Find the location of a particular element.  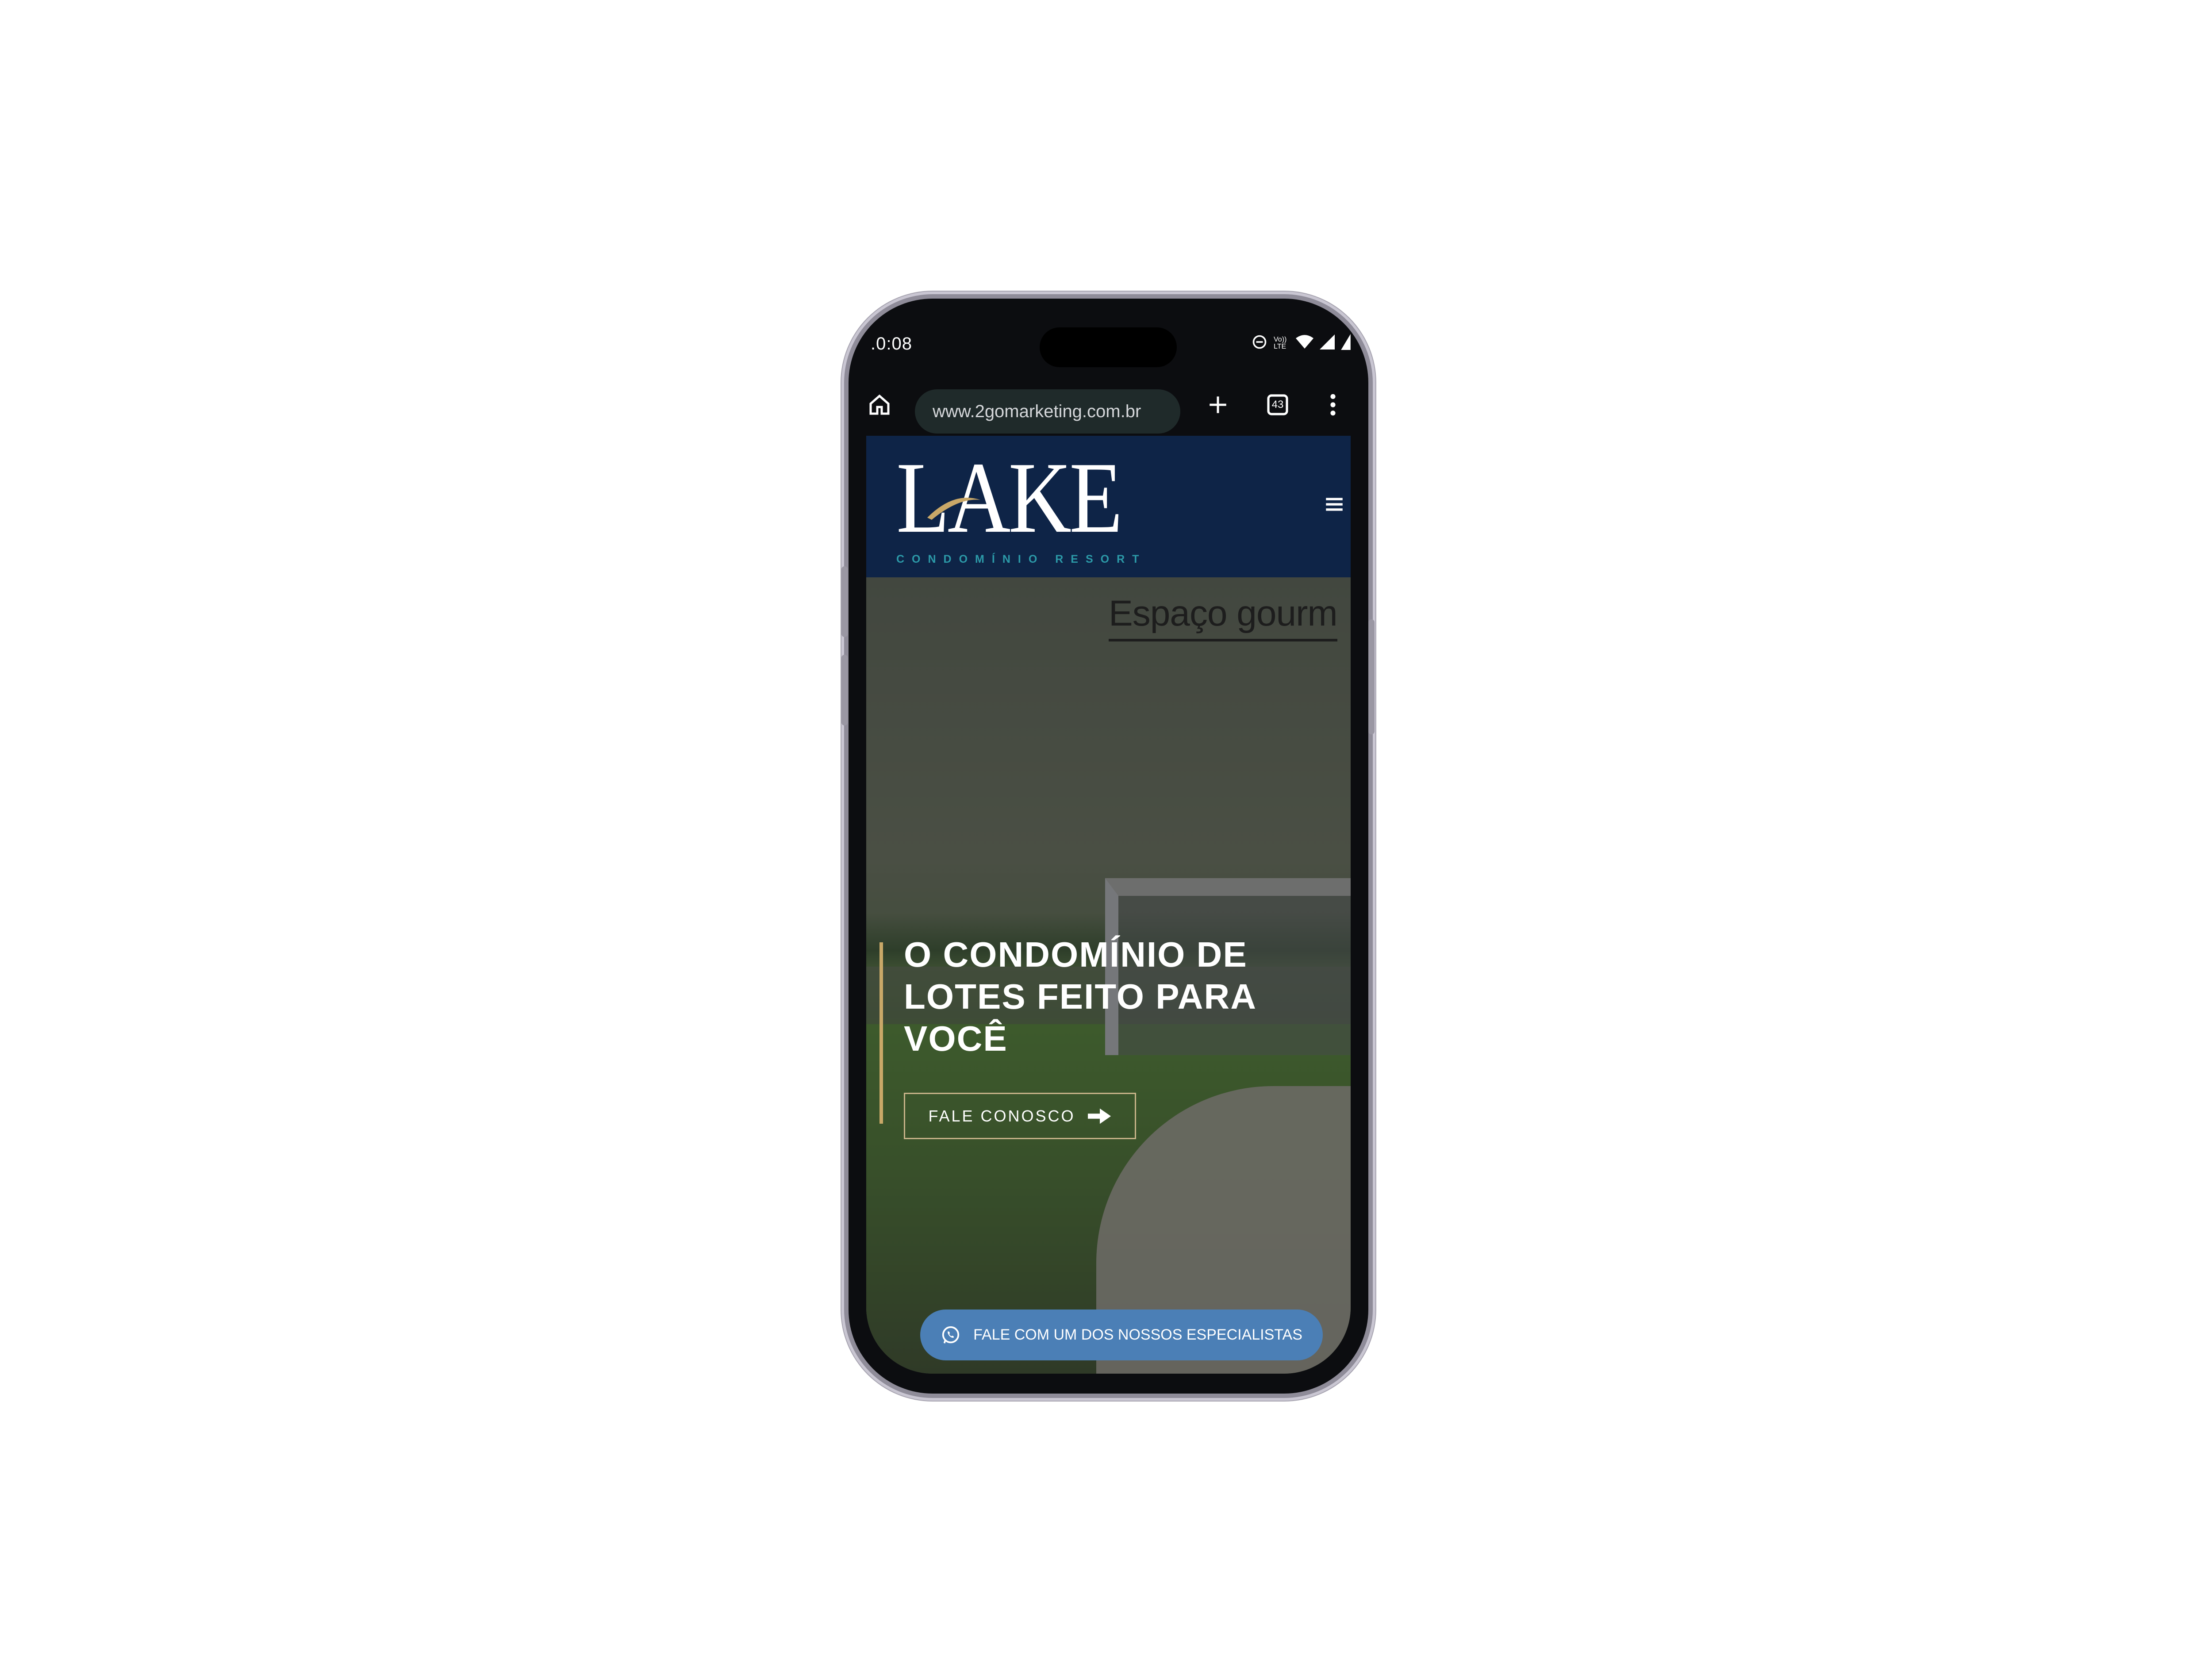

cta-label: FALE CONOSCO is located at coordinates (1002, 1115).